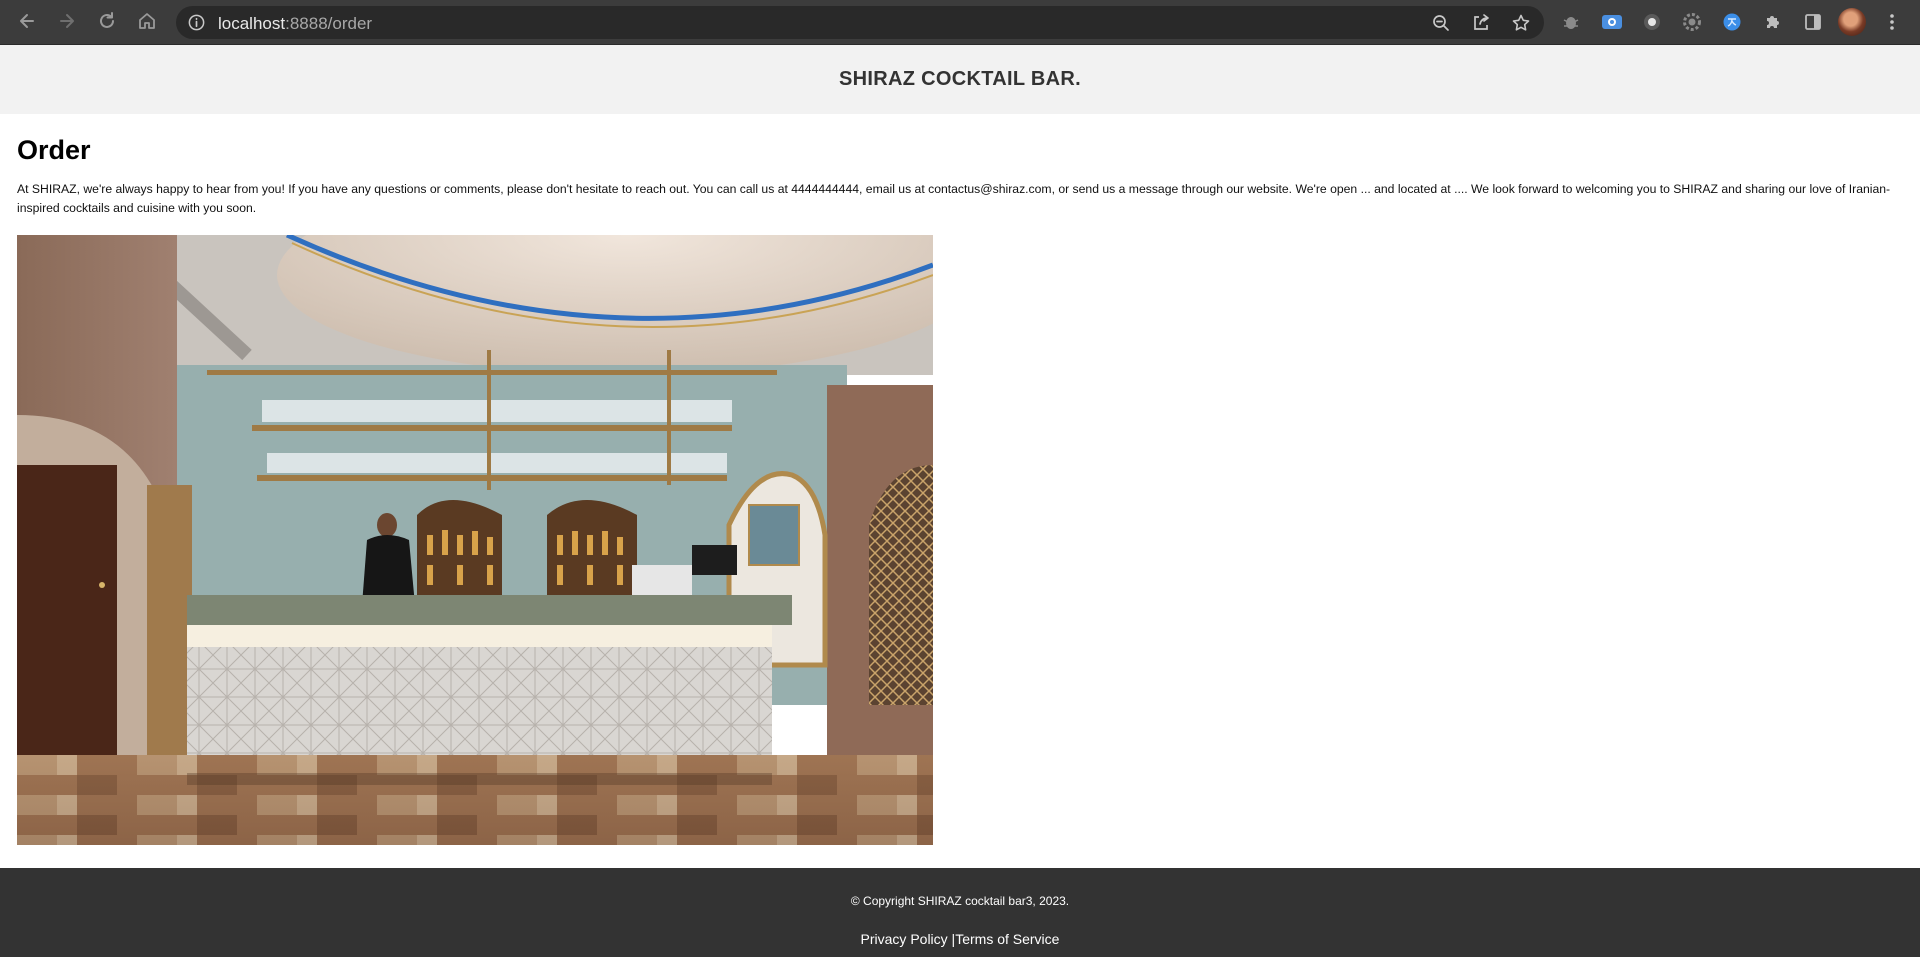 This screenshot has width=1920, height=957. Describe the element at coordinates (1813, 22) in the screenshot. I see `side-panel-icon` at that location.